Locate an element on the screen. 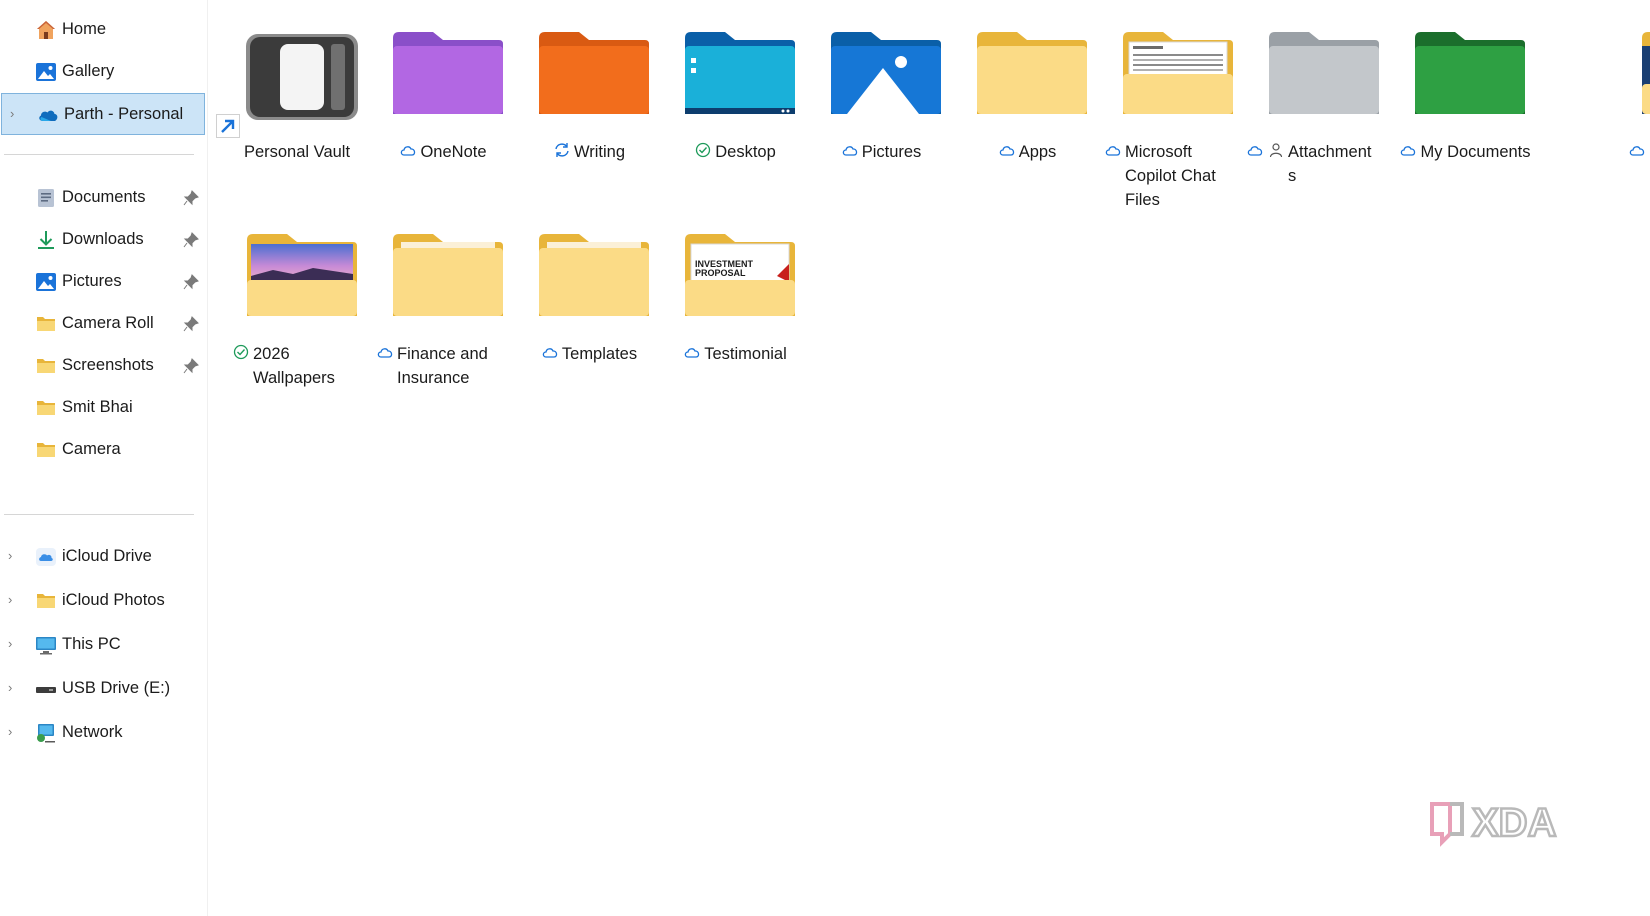 The image size is (1650, 916). folder-document-preview-icon is located at coordinates (1178, 73).